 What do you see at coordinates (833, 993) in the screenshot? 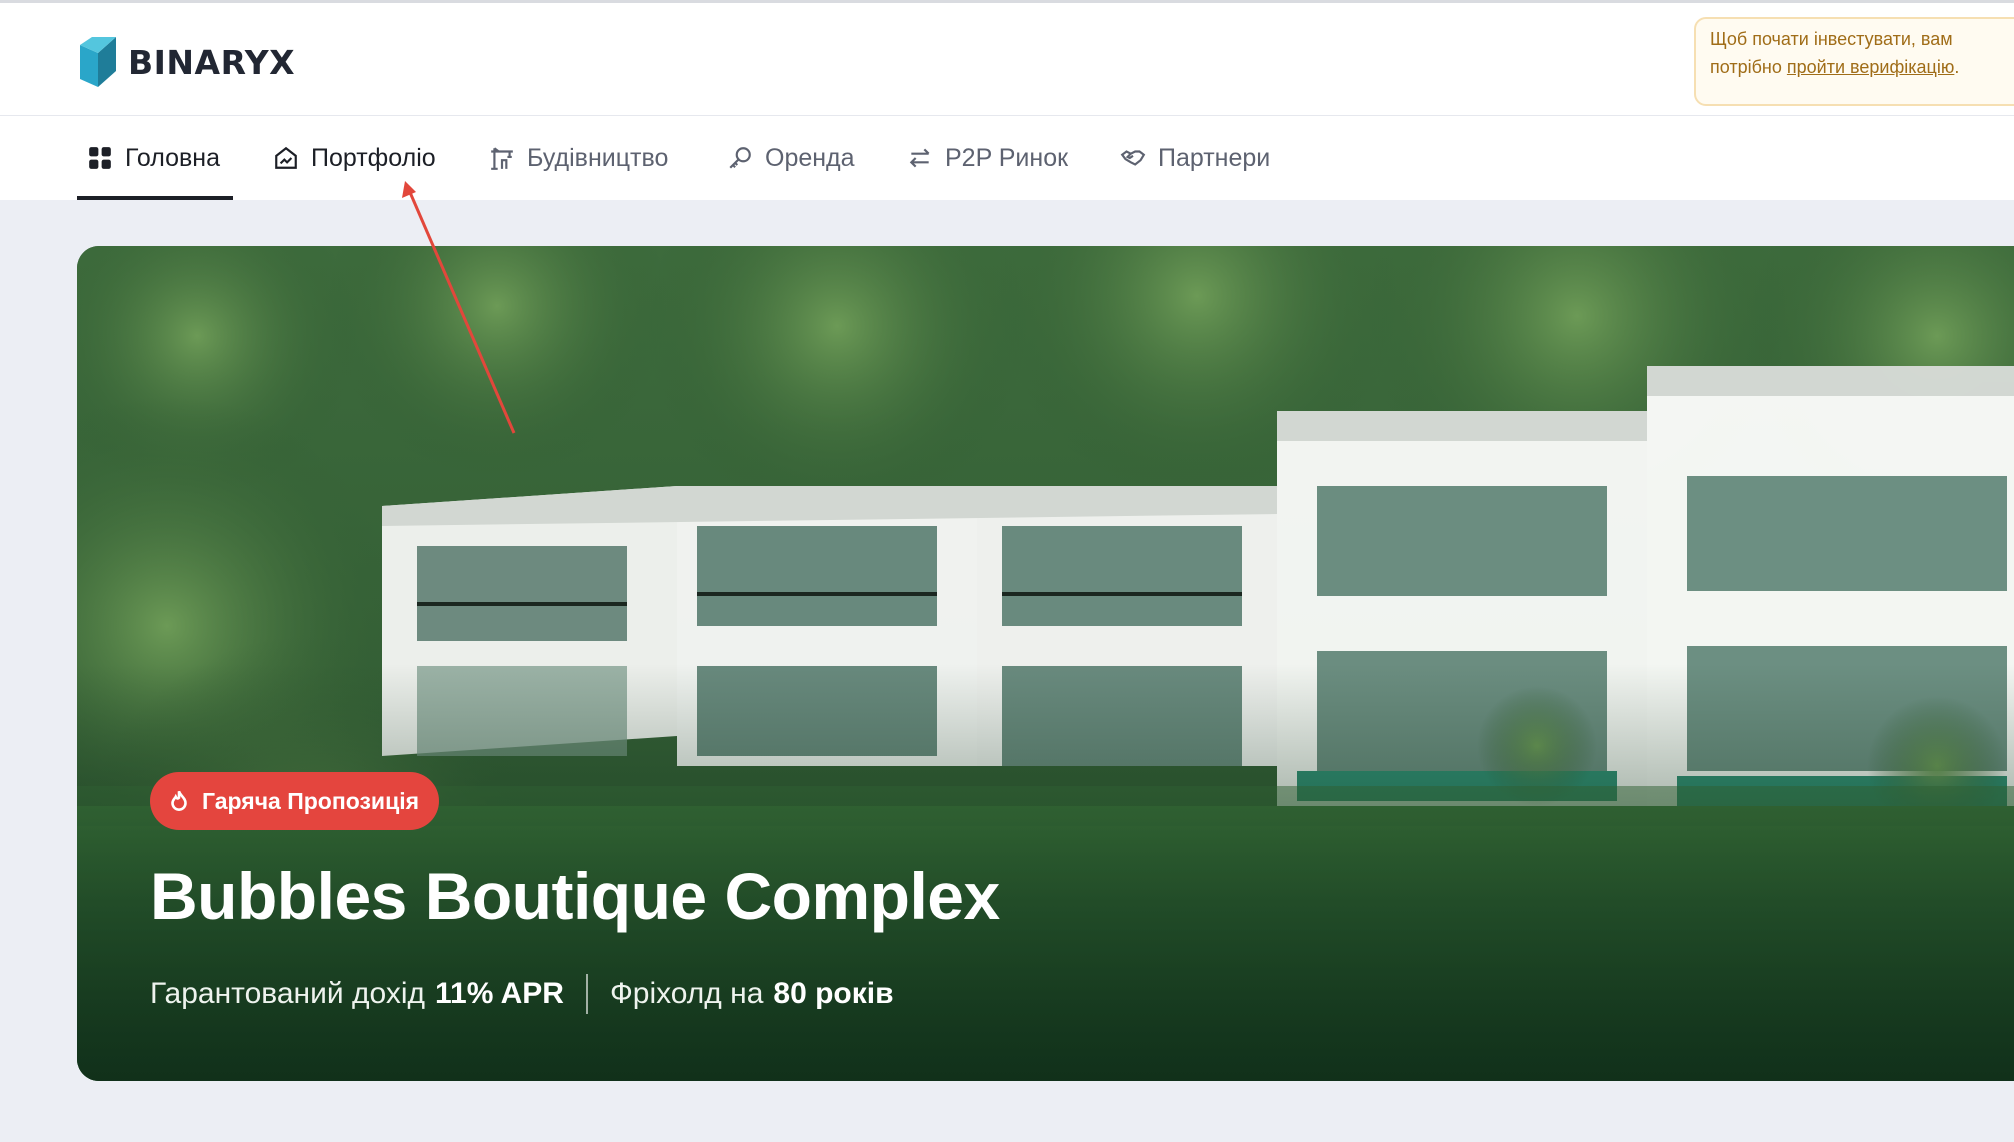
I see `freehold-value: 80 років` at bounding box center [833, 993].